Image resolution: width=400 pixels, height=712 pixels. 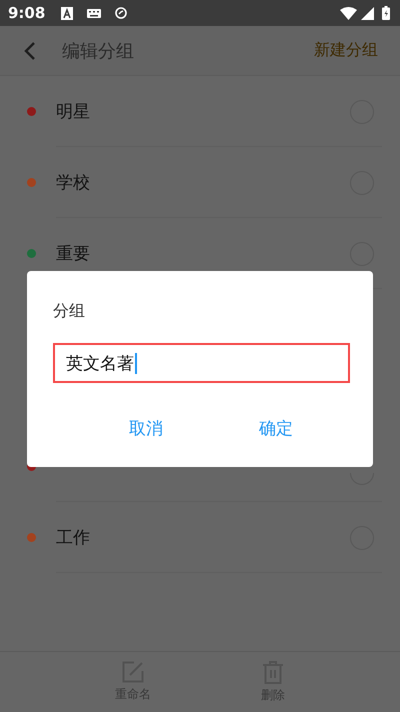 What do you see at coordinates (146, 428) in the screenshot?
I see `dialog-button: 取消` at bounding box center [146, 428].